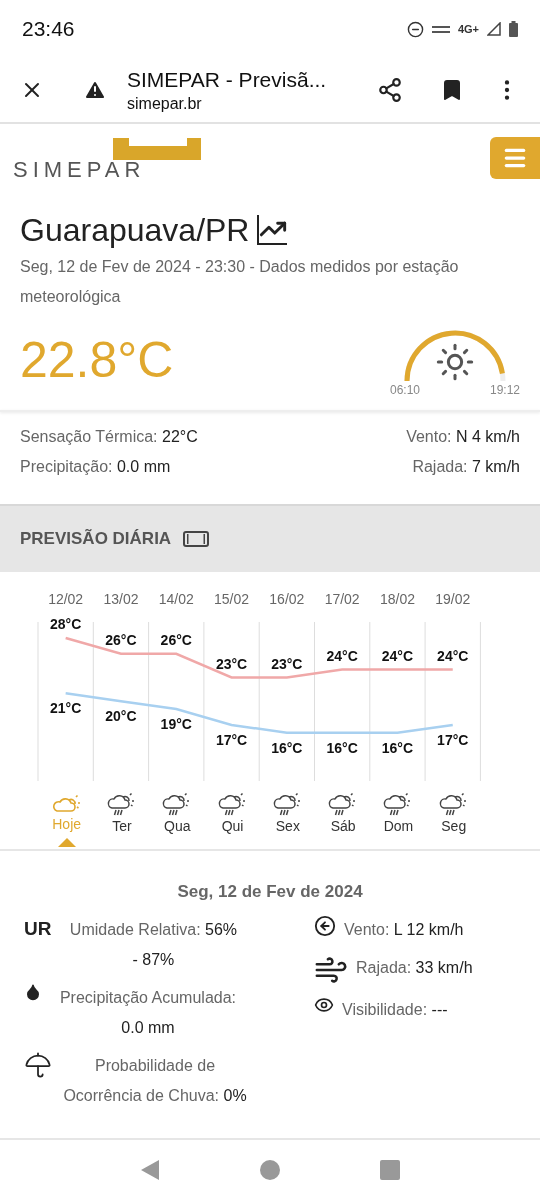 The width and height of the screenshot is (540, 1200). I want to click on day-tab: Sex, so click(288, 820).